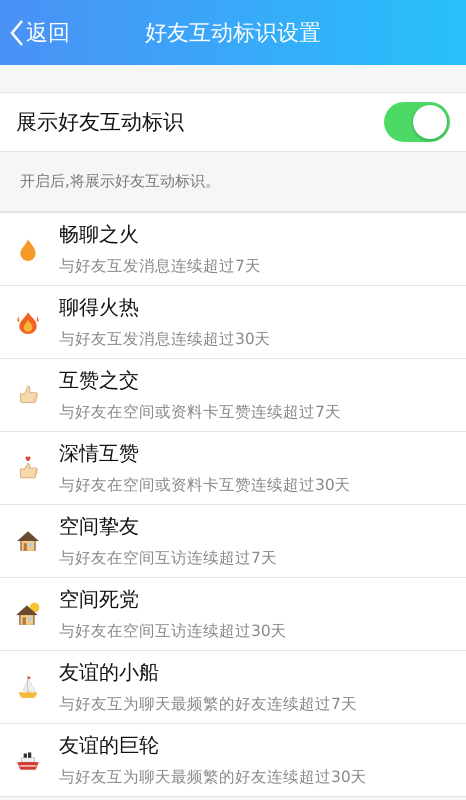 The width and height of the screenshot is (466, 800). Describe the element at coordinates (205, 485) in the screenshot. I see `badge-description: 与好友在空间或资料卡互赞连续超过30天` at that location.